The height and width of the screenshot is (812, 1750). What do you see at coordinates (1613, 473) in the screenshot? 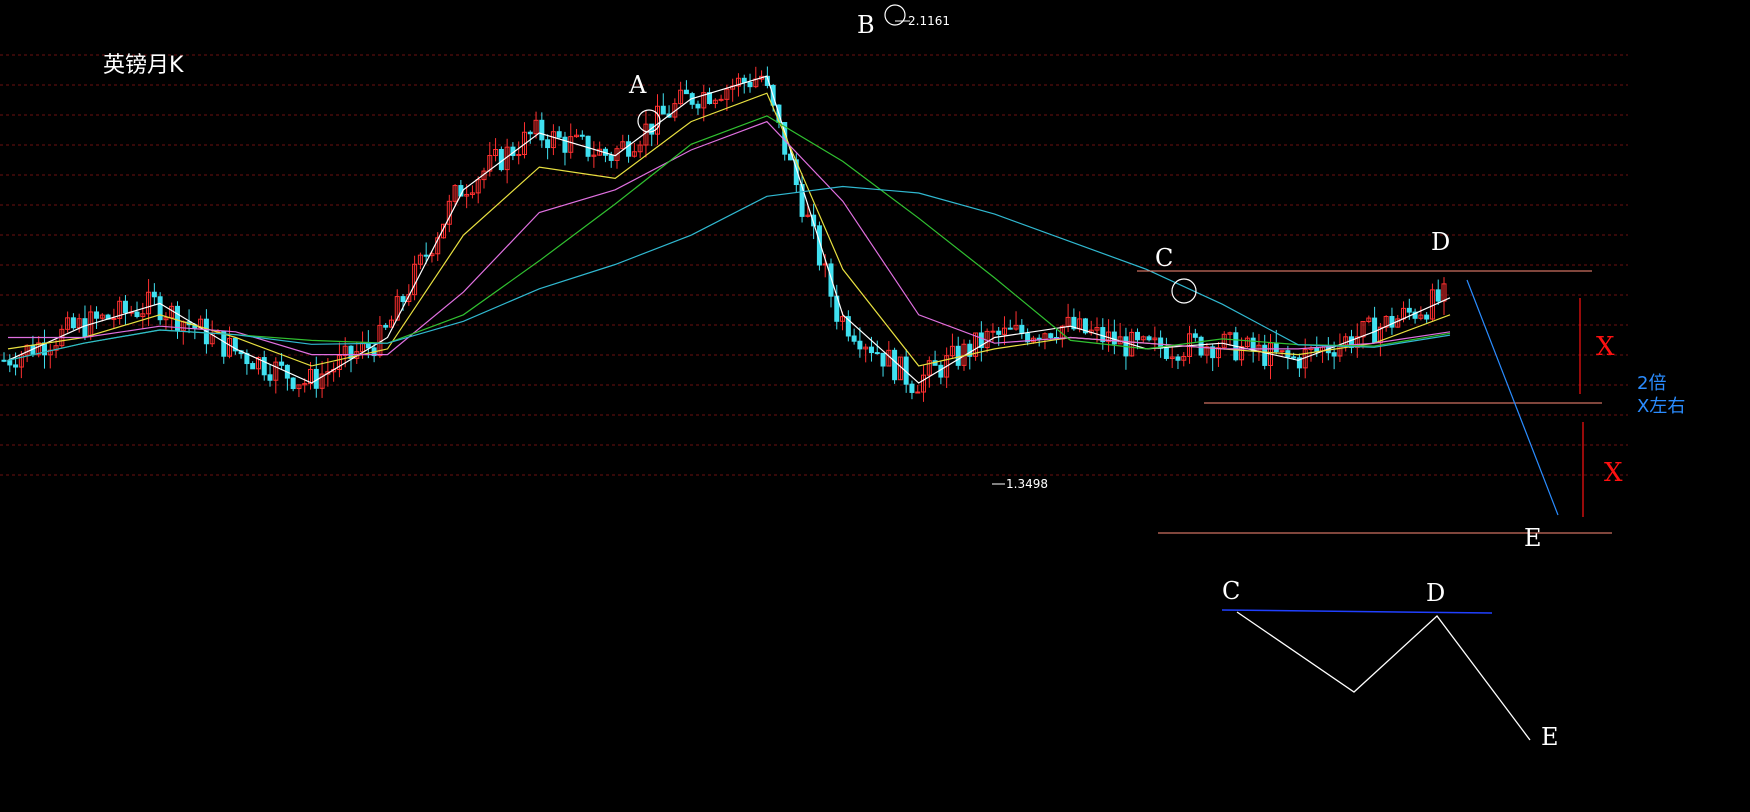
I see `x-mark-lower: X` at bounding box center [1613, 473].